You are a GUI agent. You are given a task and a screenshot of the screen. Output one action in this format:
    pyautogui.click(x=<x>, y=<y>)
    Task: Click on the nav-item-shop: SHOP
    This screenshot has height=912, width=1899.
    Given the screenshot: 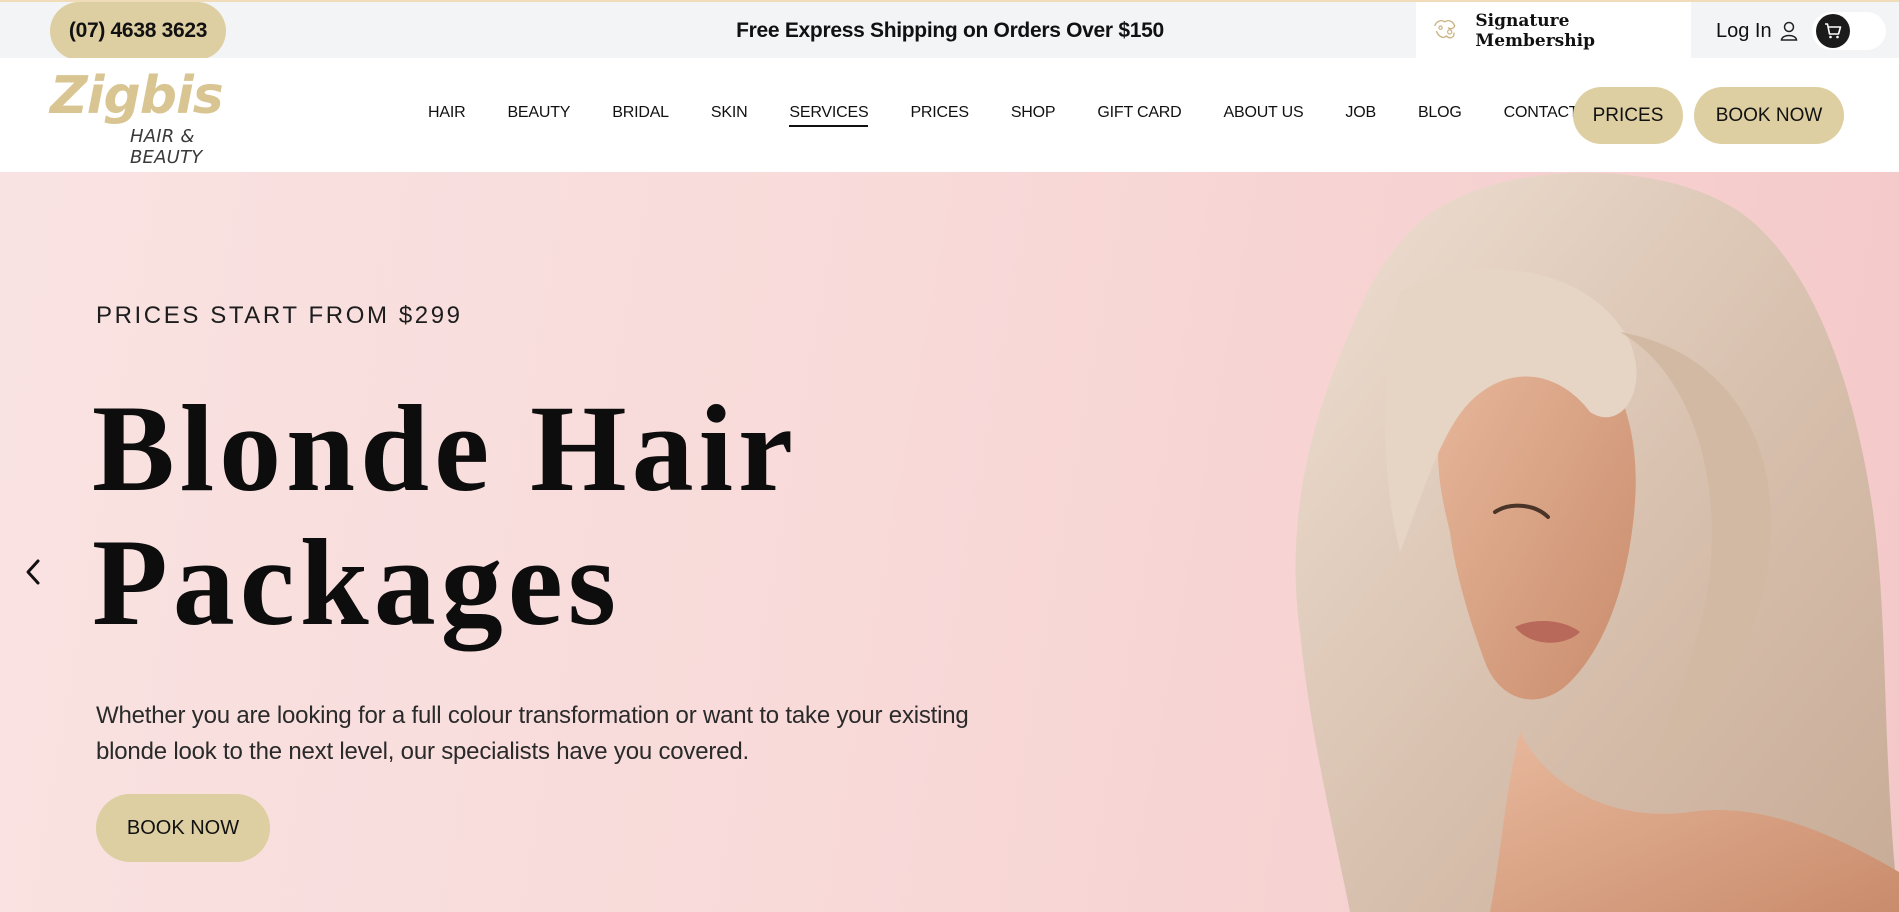 What is the action you would take?
    pyautogui.click(x=1033, y=115)
    